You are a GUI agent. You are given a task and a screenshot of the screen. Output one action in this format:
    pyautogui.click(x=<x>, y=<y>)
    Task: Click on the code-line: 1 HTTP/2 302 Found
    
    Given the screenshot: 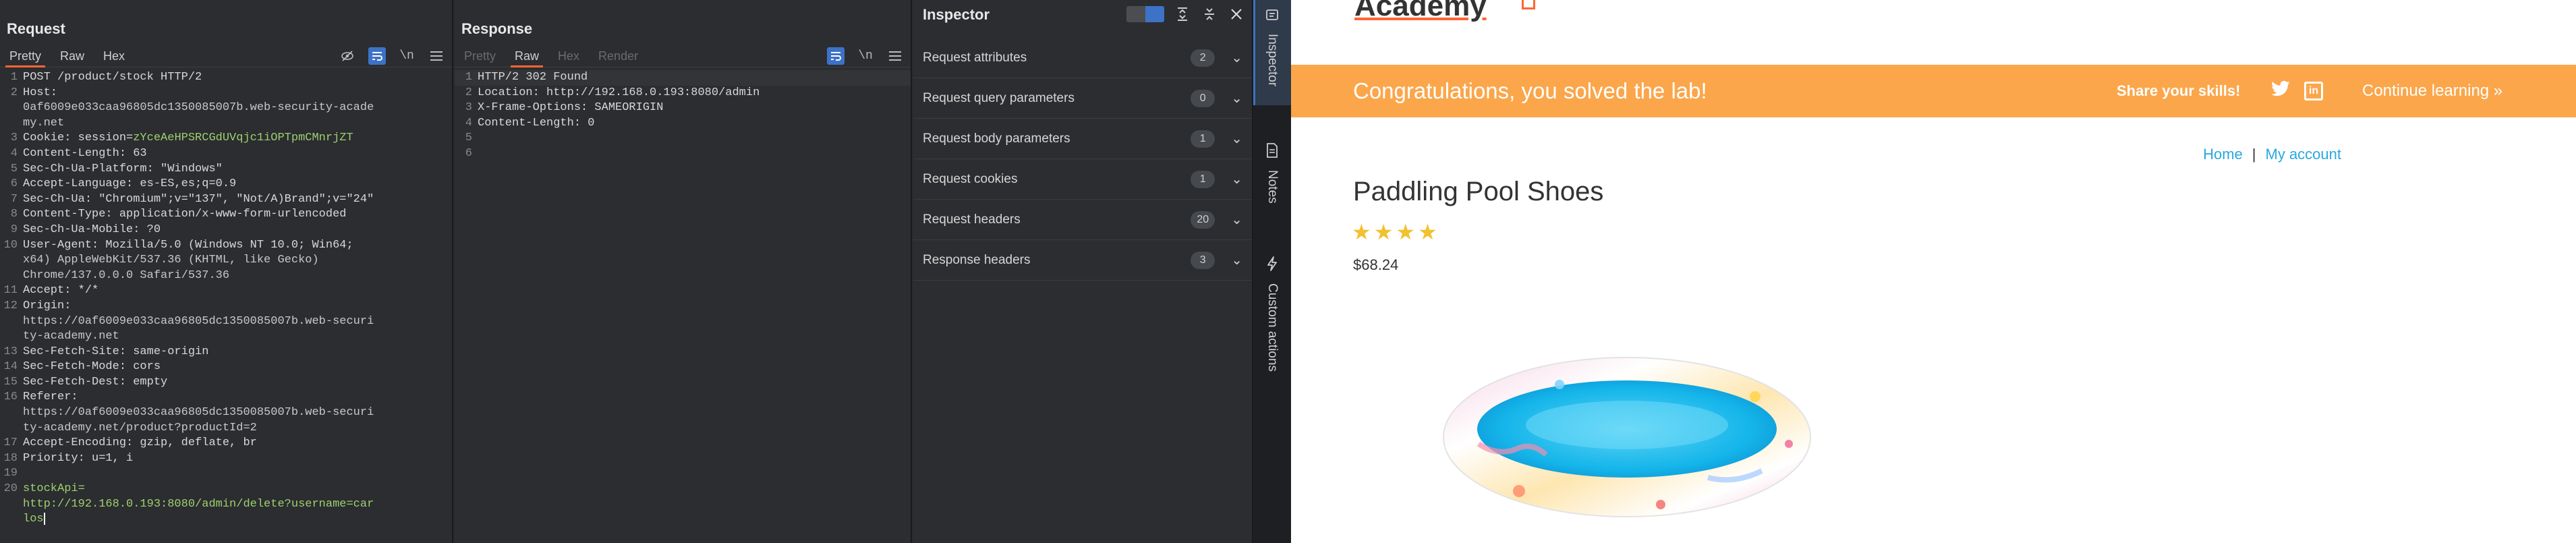 What is the action you would take?
    pyautogui.click(x=683, y=78)
    